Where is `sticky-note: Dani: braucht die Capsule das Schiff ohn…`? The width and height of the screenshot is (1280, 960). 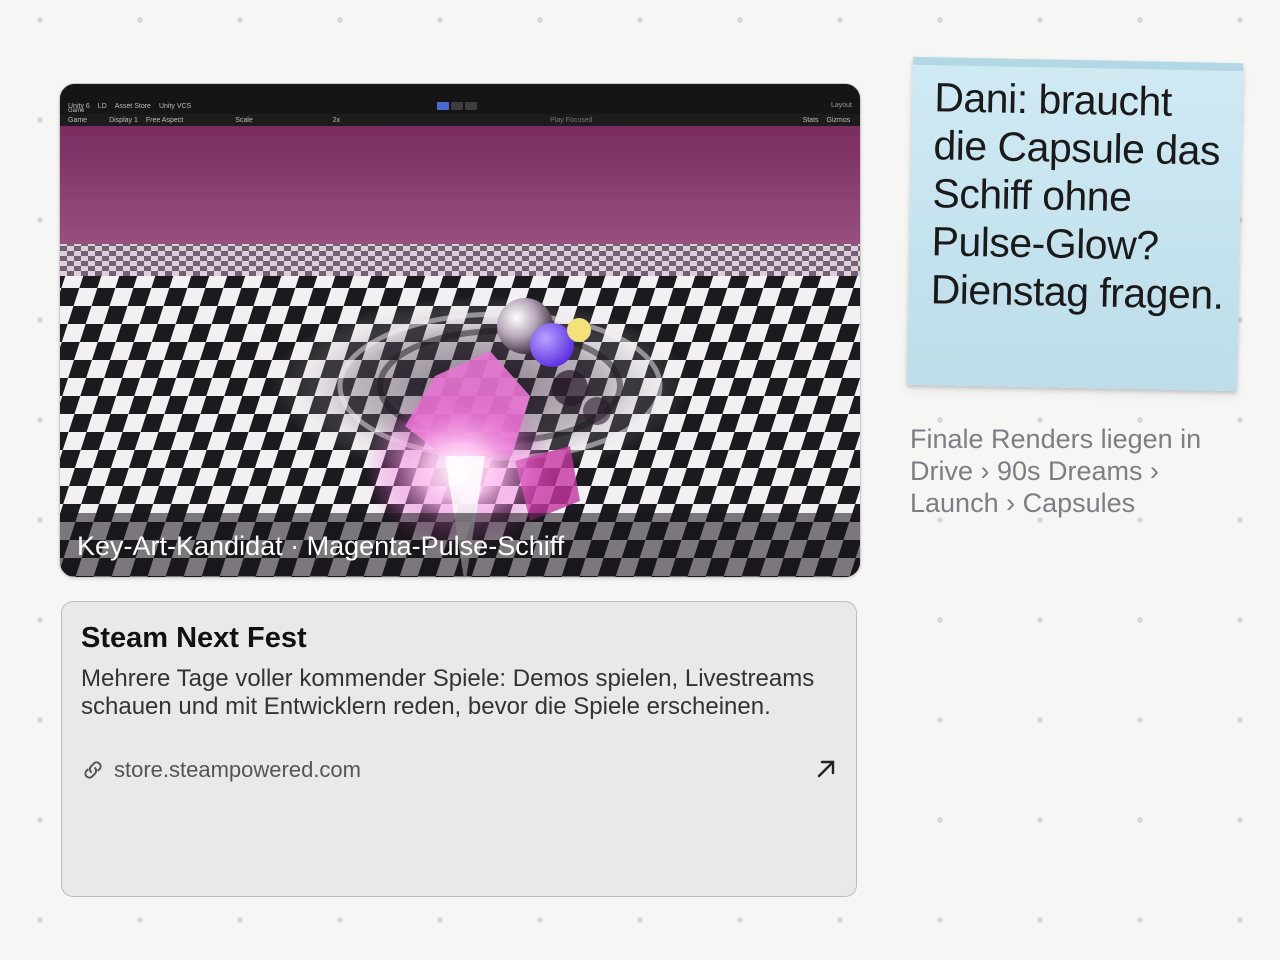
sticky-note: Dani: braucht die Capsule das Schiff ohn… is located at coordinates (1075, 224).